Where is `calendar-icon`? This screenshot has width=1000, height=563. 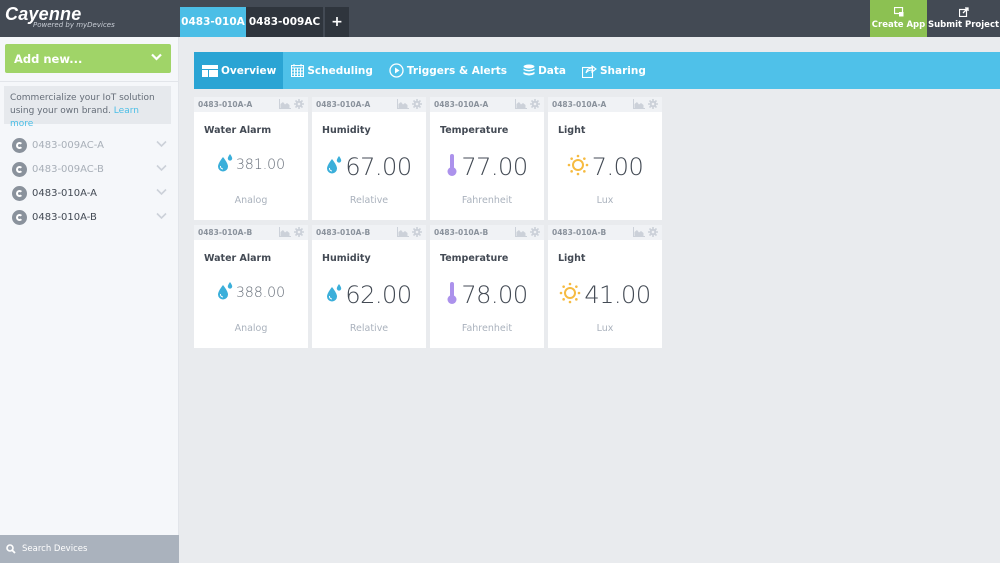
calendar-icon is located at coordinates (298, 70).